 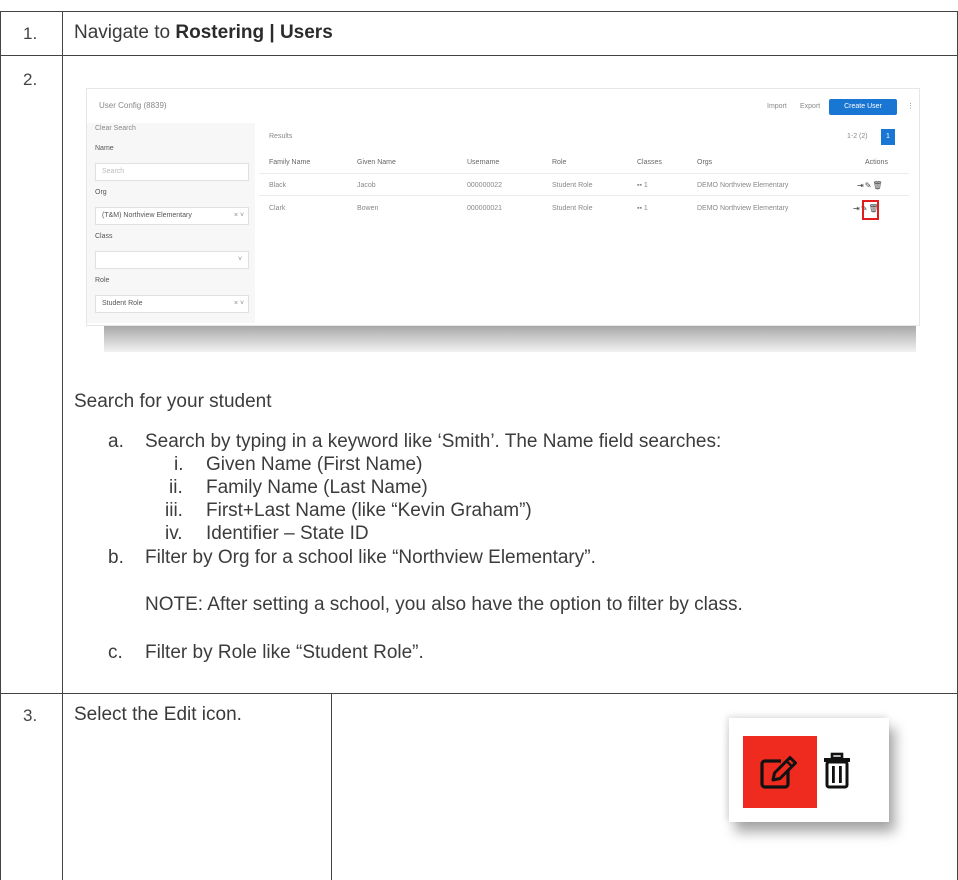 I want to click on clear-search-link: Clear Search, so click(x=115, y=128).